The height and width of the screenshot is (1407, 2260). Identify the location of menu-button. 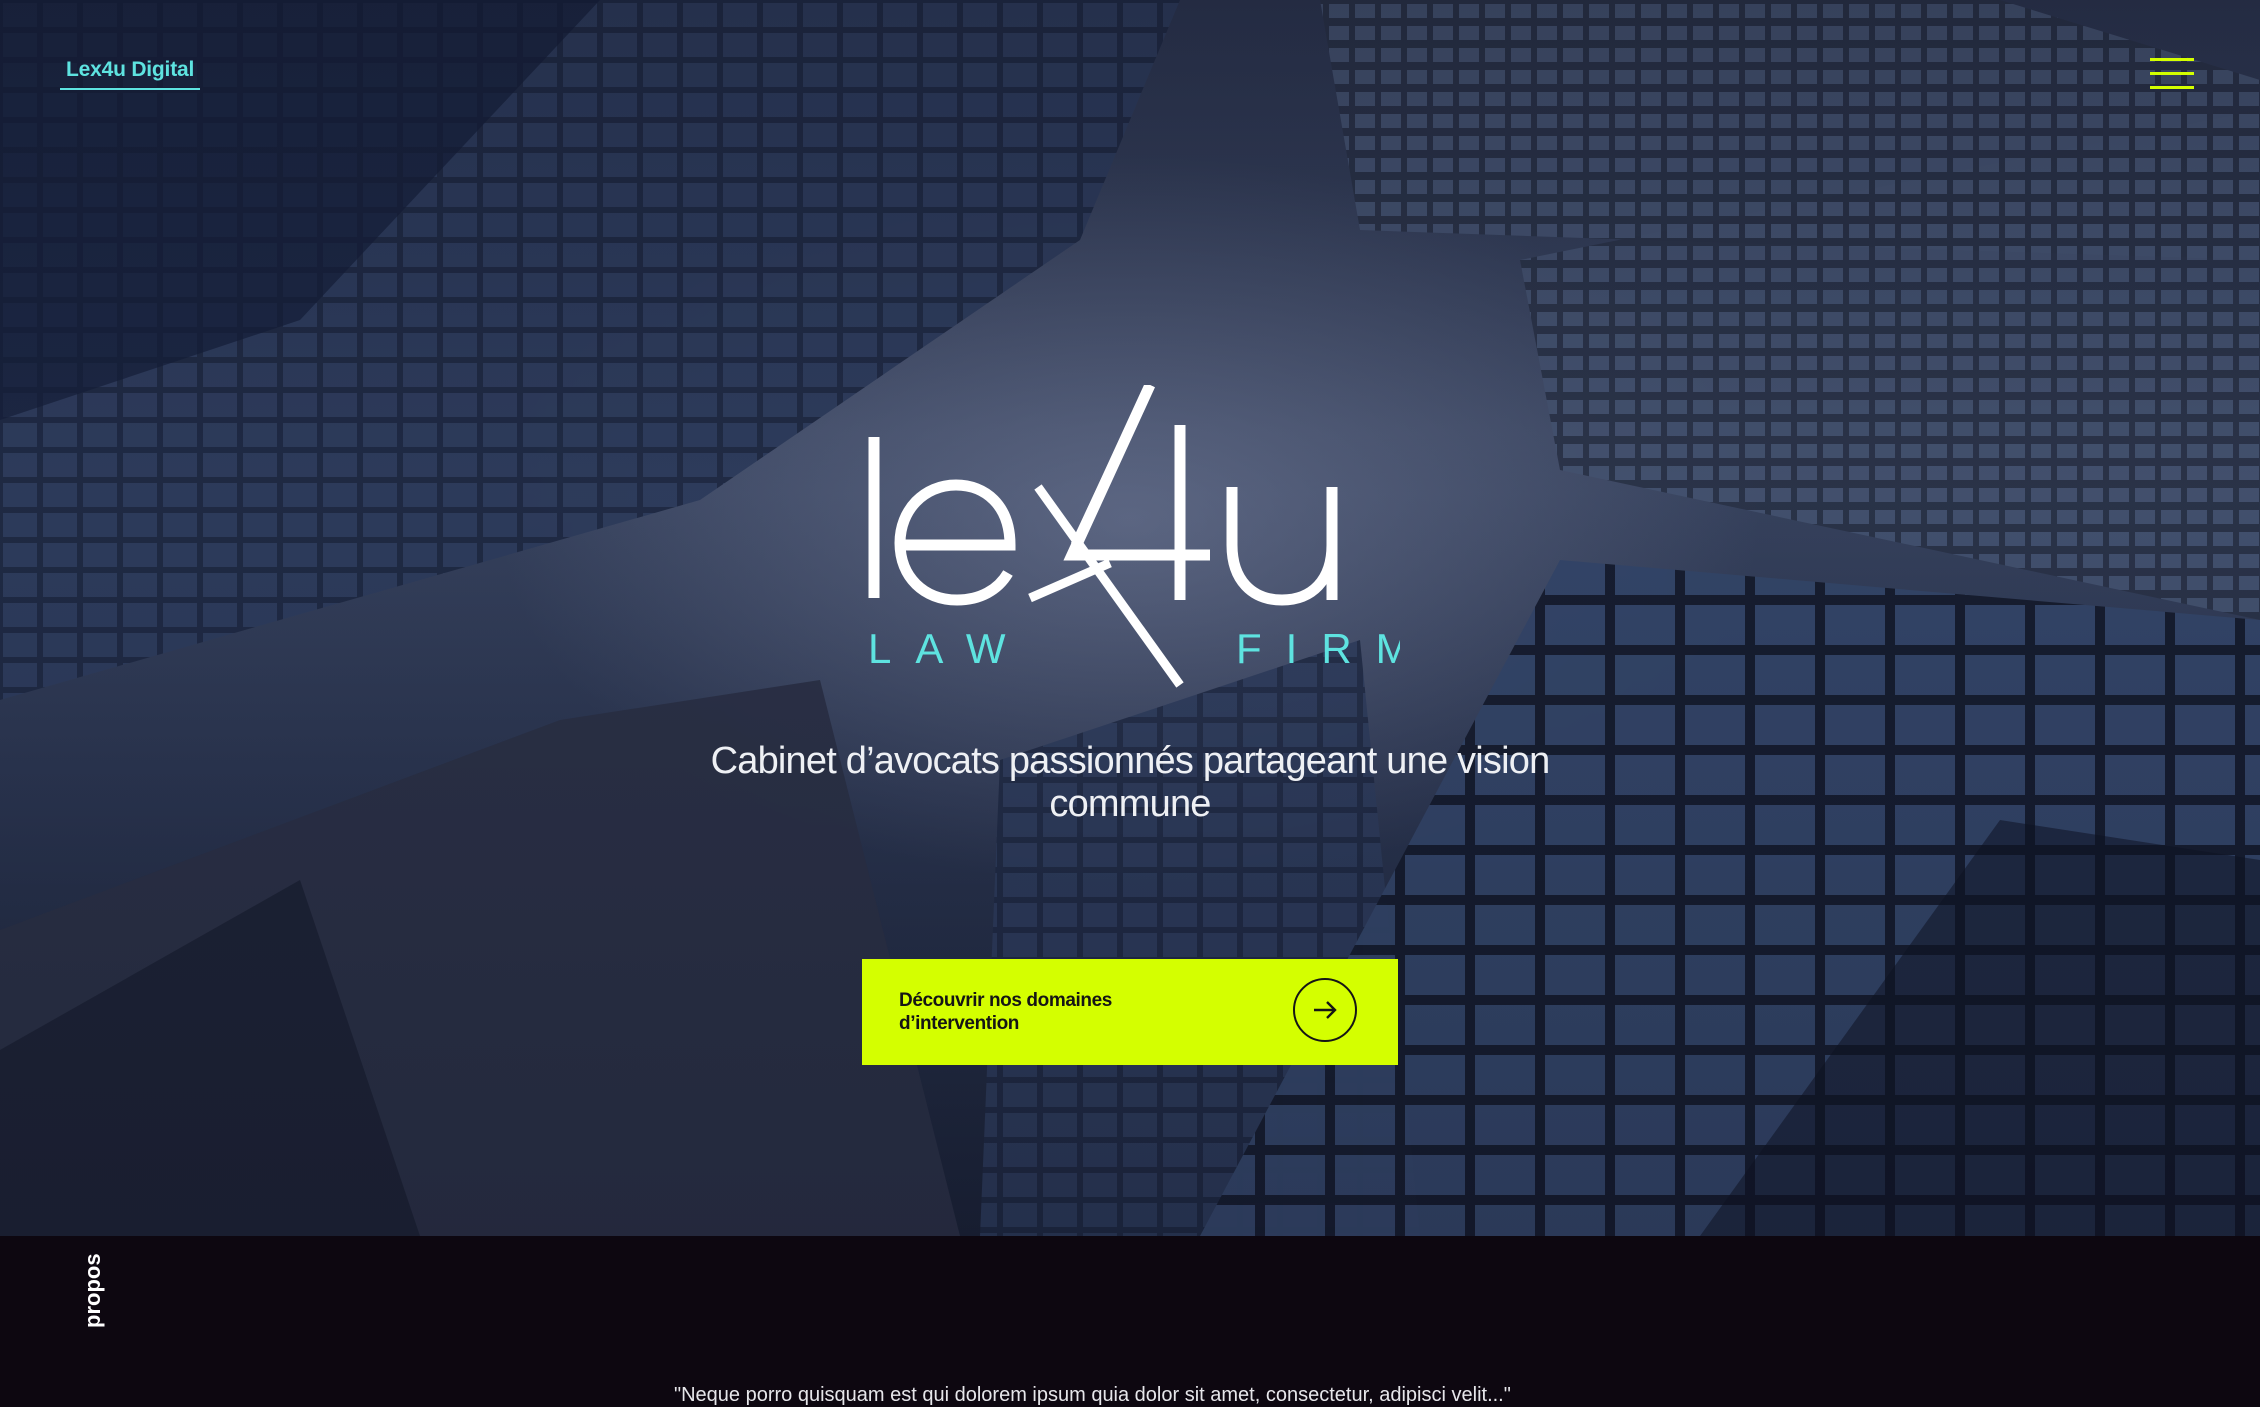
(2173, 75).